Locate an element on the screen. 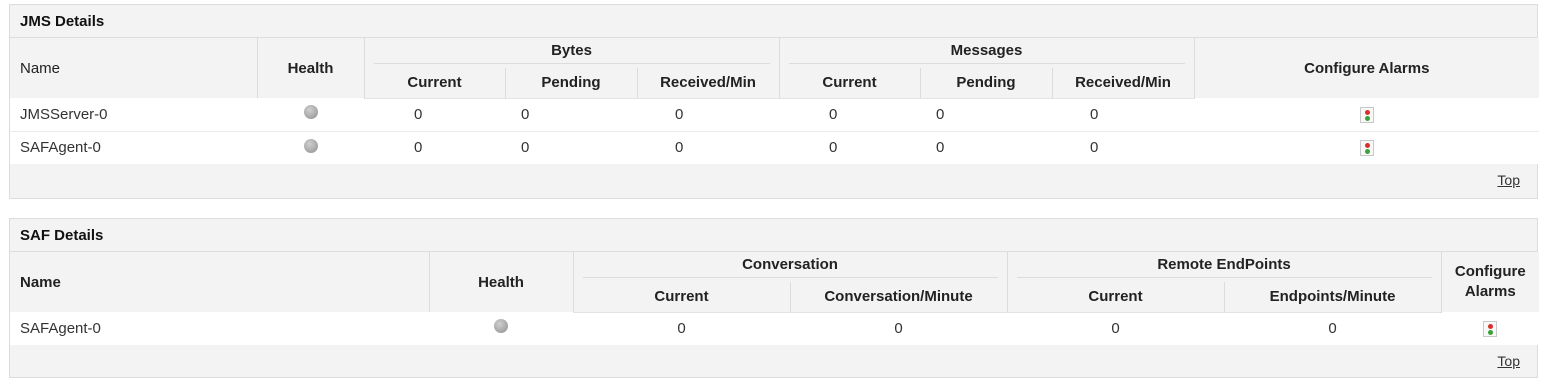 This screenshot has height=386, width=1546. col-header-messages-current: Current is located at coordinates (849, 83).